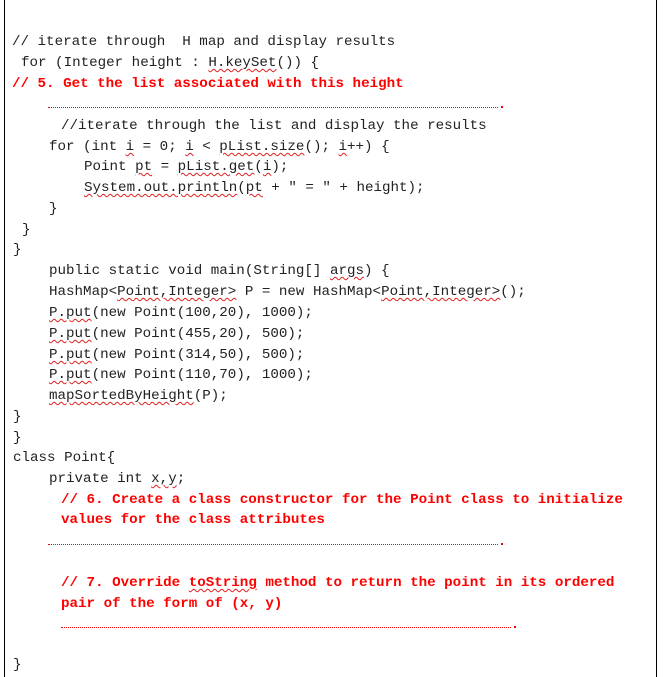 The image size is (667, 677). I want to click on for-loop-line: for (int i = 0; i < pList.size(); i++) {, so click(219, 147).